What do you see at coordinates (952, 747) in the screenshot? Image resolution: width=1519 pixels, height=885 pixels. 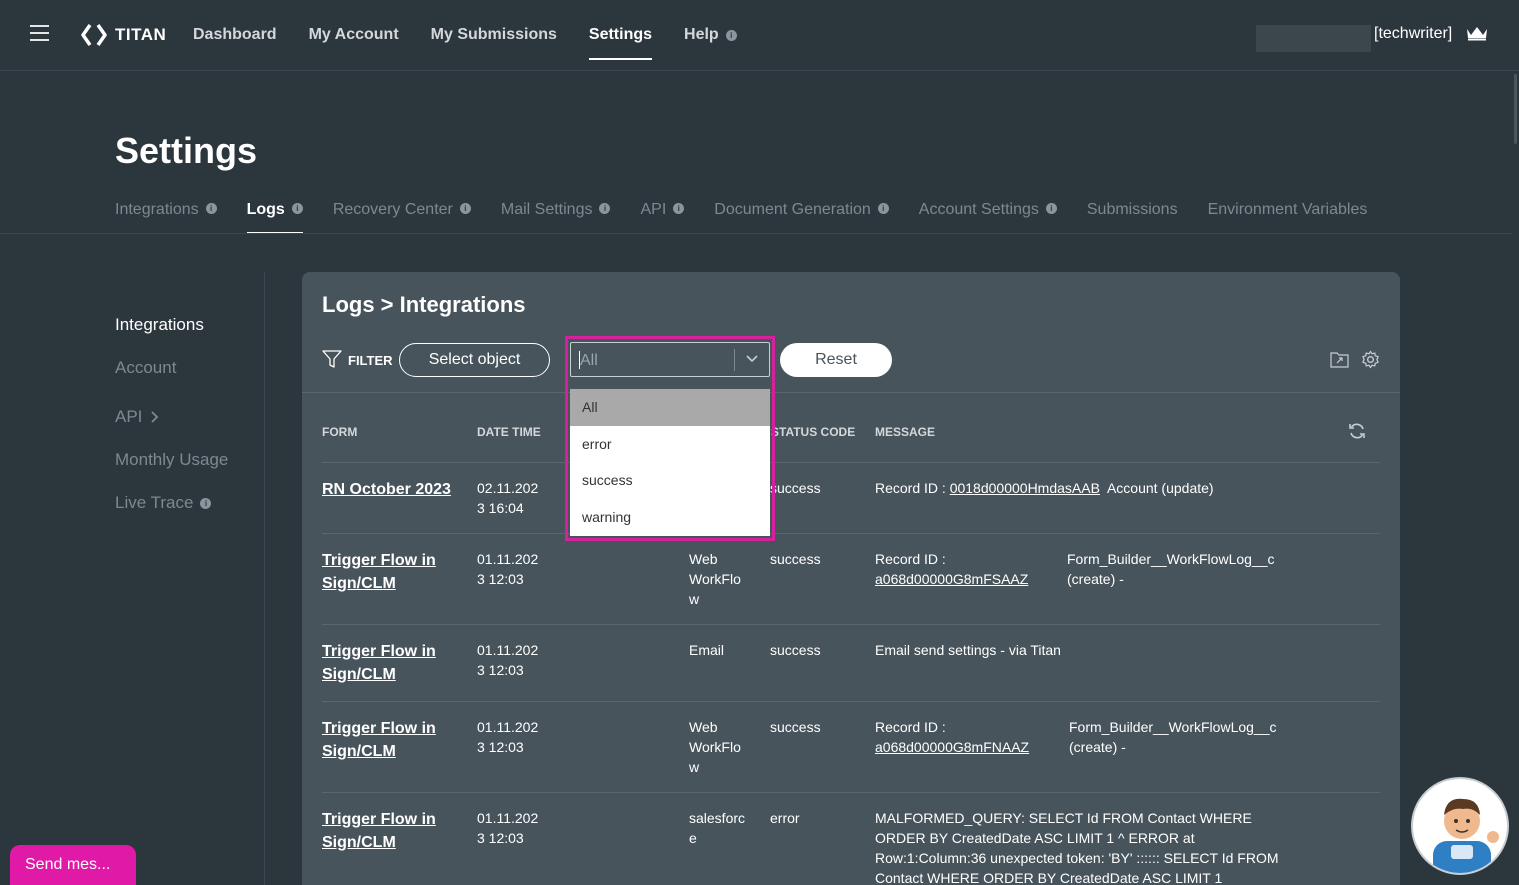 I see `record-id-link: a068d00000G8mFNAAZ` at bounding box center [952, 747].